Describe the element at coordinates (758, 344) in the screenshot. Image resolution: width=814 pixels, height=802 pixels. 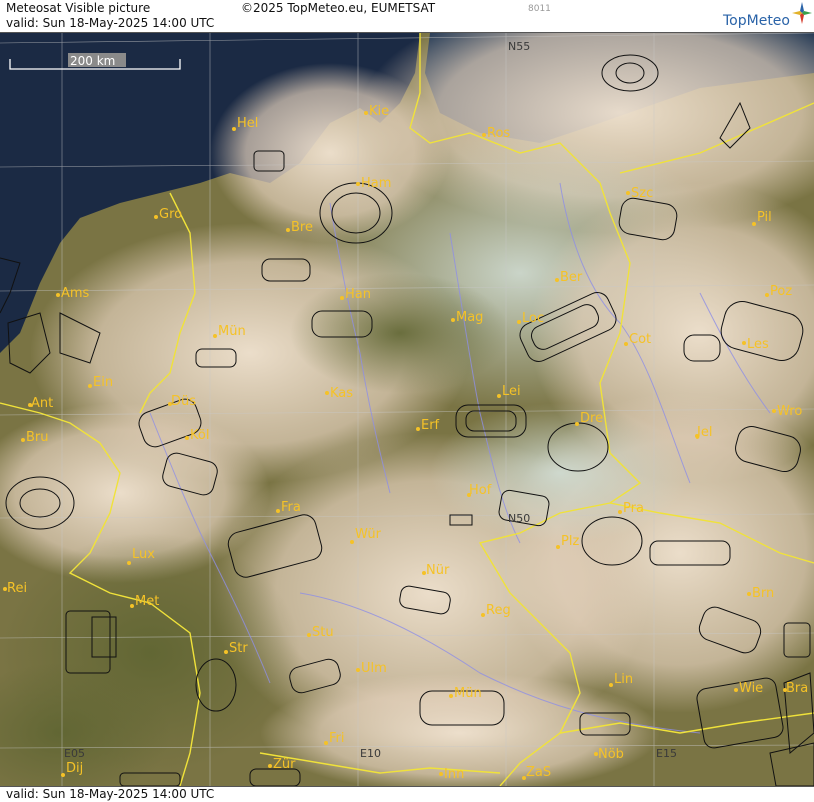
I see `city-les: Les` at that location.